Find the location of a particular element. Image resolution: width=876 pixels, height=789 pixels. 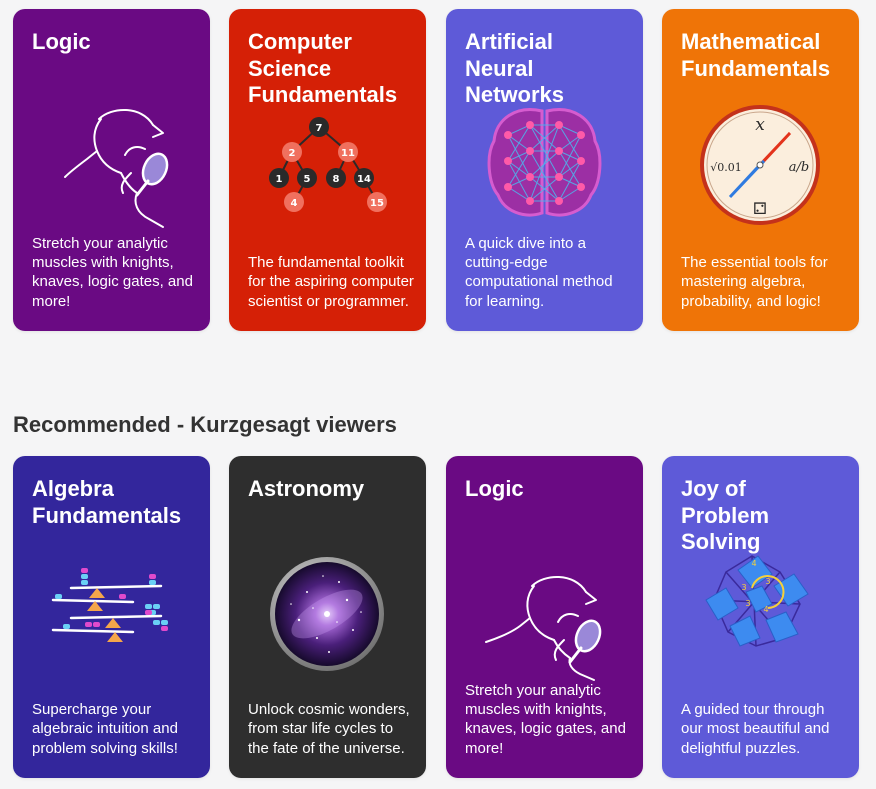

binary-tree-icon: 7 2 11 1 5 8 14 4 15 is located at coordinates (328, 164).